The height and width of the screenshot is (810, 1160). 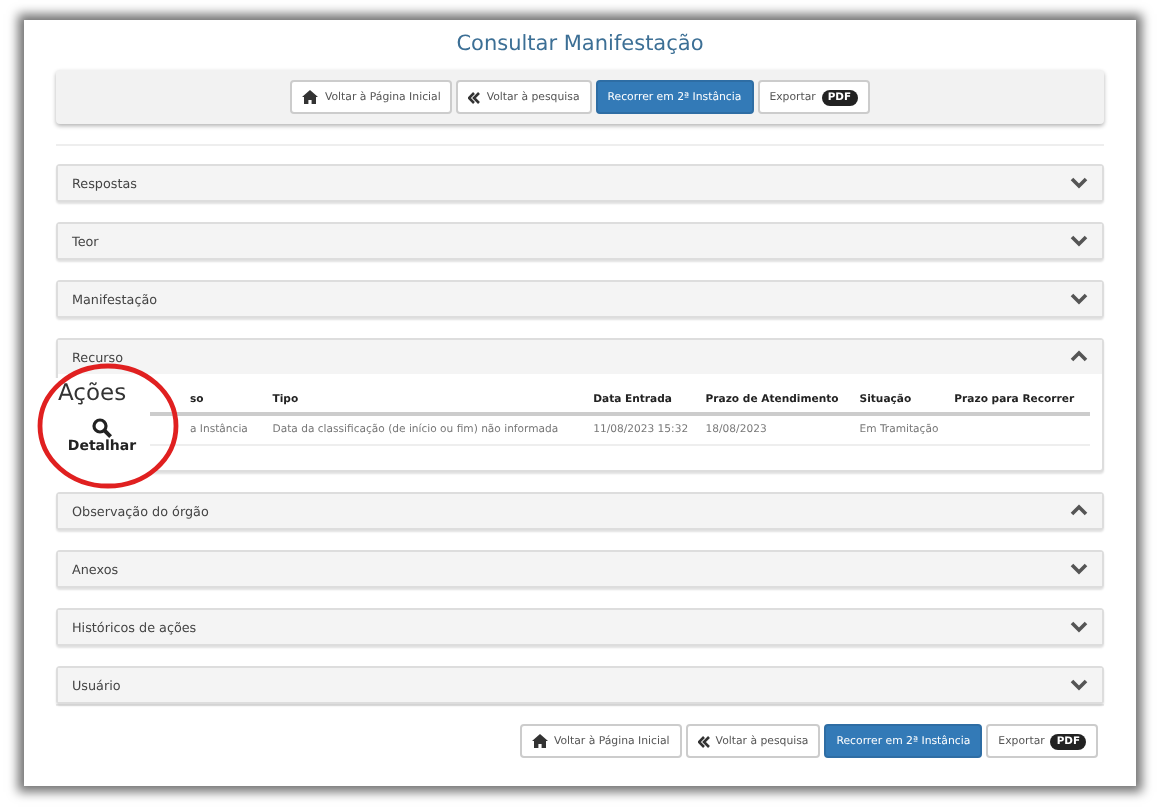 I want to click on page-title: Consultar Manifestação, so click(x=580, y=46).